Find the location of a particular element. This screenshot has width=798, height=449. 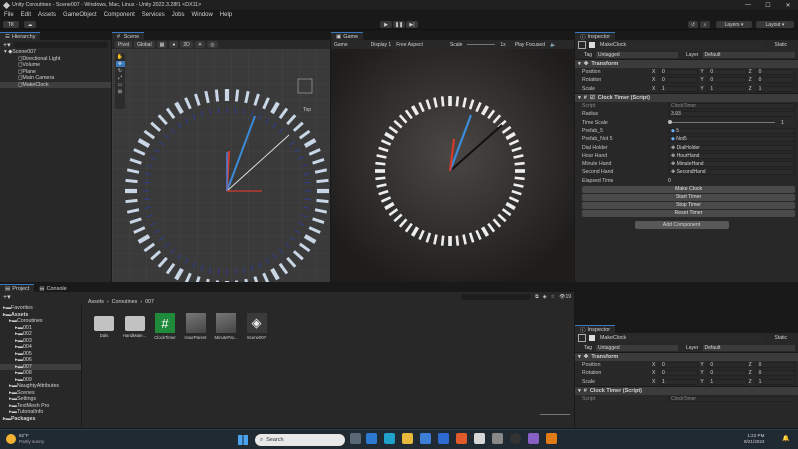

hour-hand-field: ✥ HourHand is located at coordinates (731, 155).